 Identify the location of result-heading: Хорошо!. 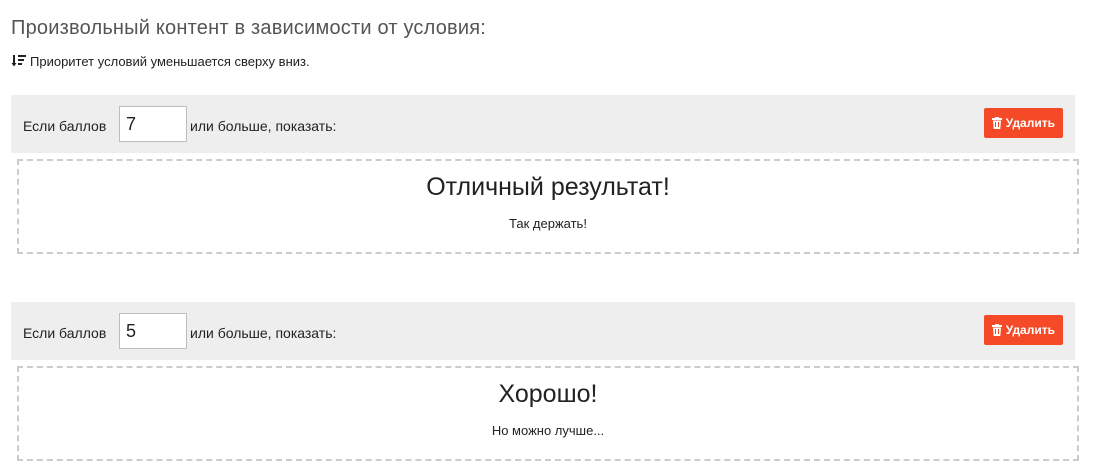
(548, 394).